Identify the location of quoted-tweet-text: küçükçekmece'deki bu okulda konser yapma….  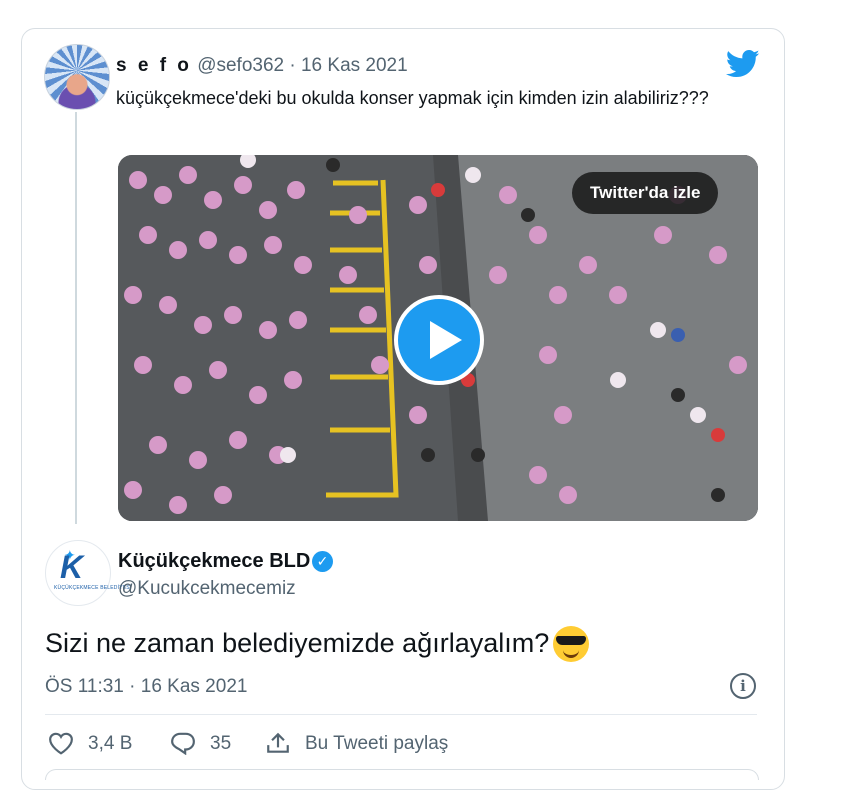
(412, 98).